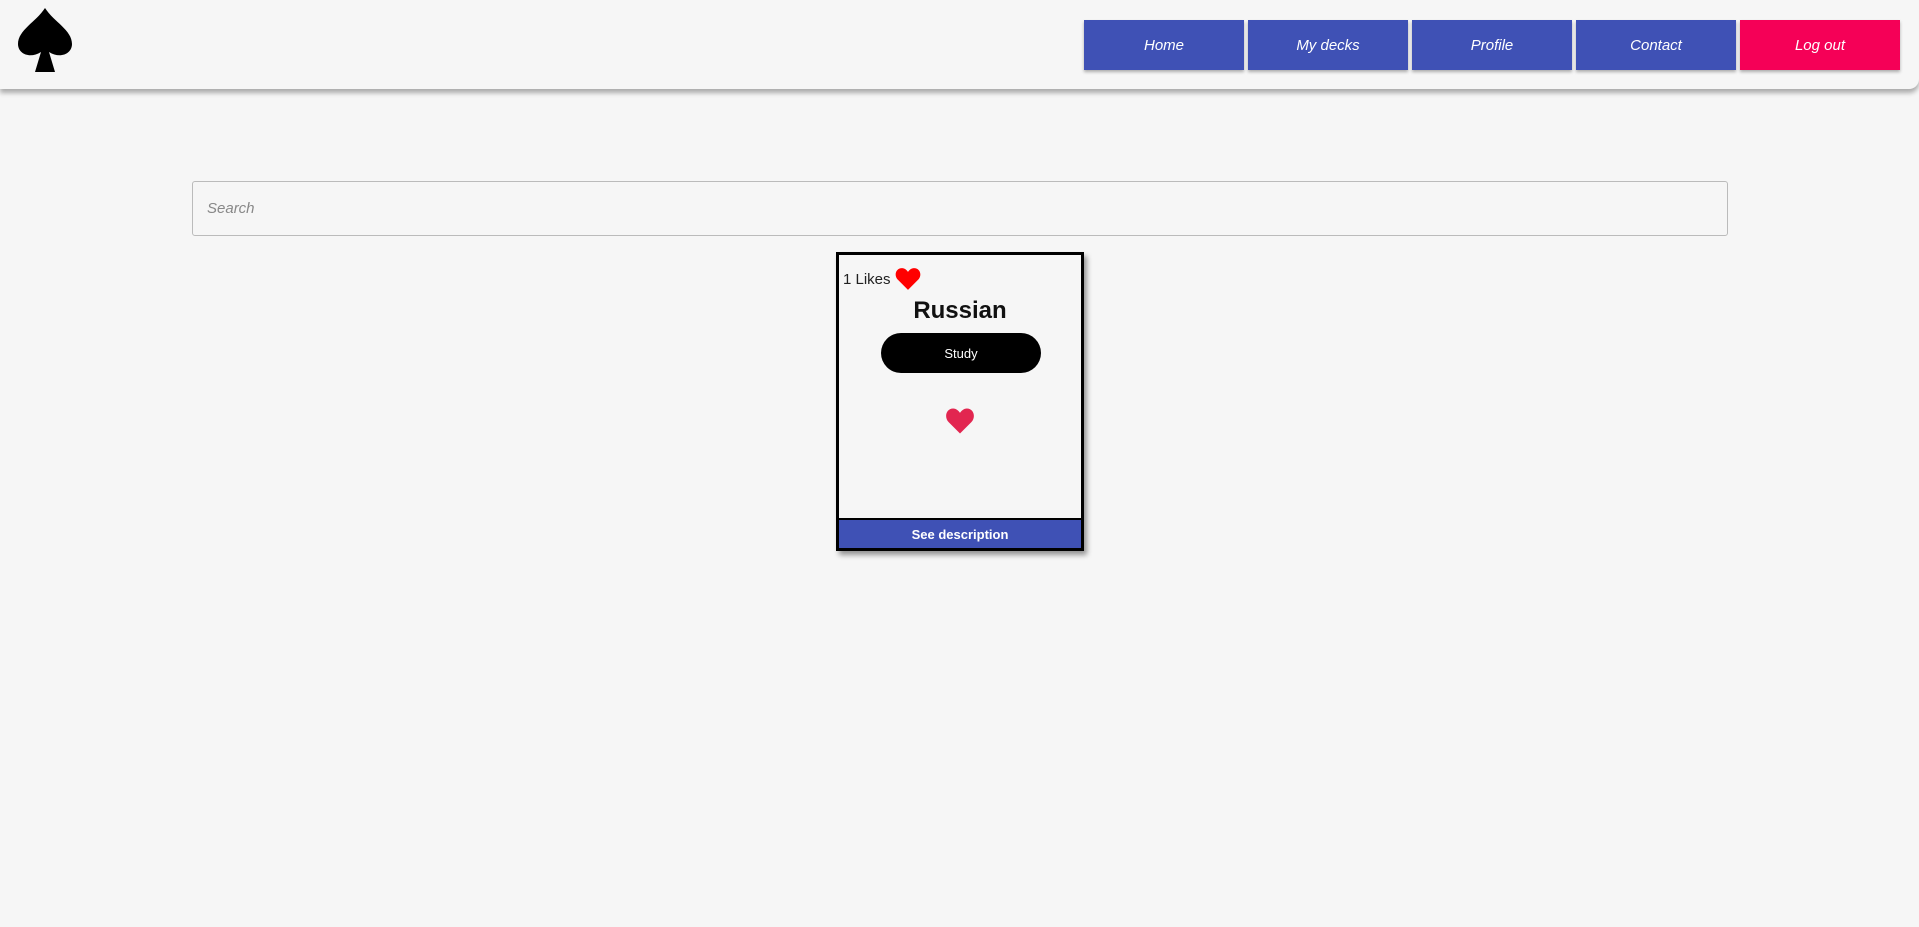  I want to click on nav-profile-button: Profile, so click(1492, 45).